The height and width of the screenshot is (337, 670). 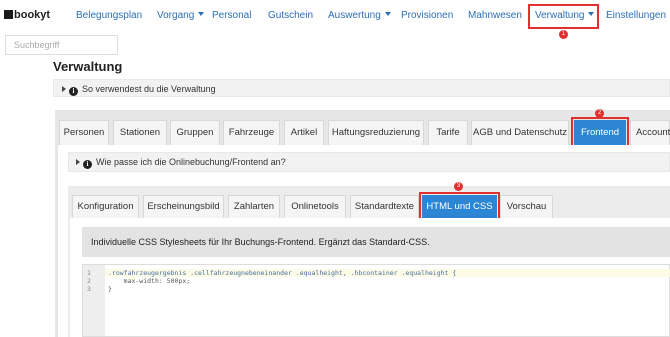 What do you see at coordinates (149, 89) in the screenshot?
I see `help-text: So verwendest du die Verwaltung` at bounding box center [149, 89].